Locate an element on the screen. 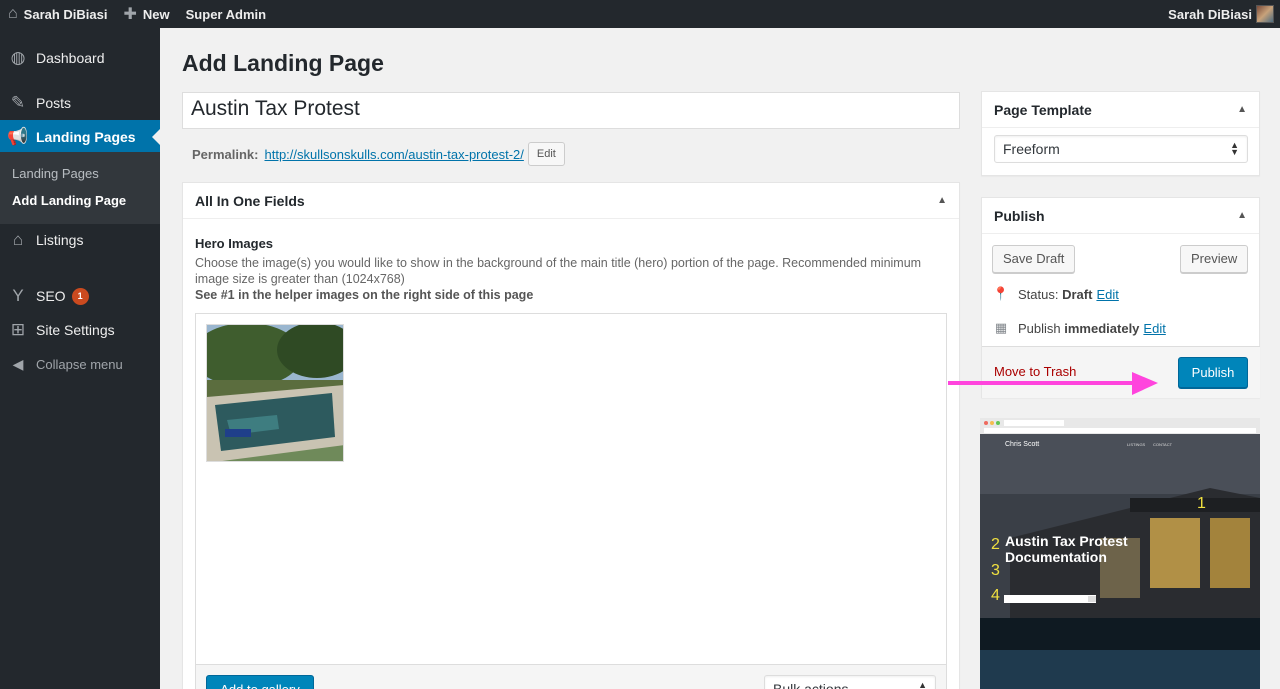 The height and width of the screenshot is (689, 1280). collapse-menu-button: ◀ Collapse menu is located at coordinates (80, 364).